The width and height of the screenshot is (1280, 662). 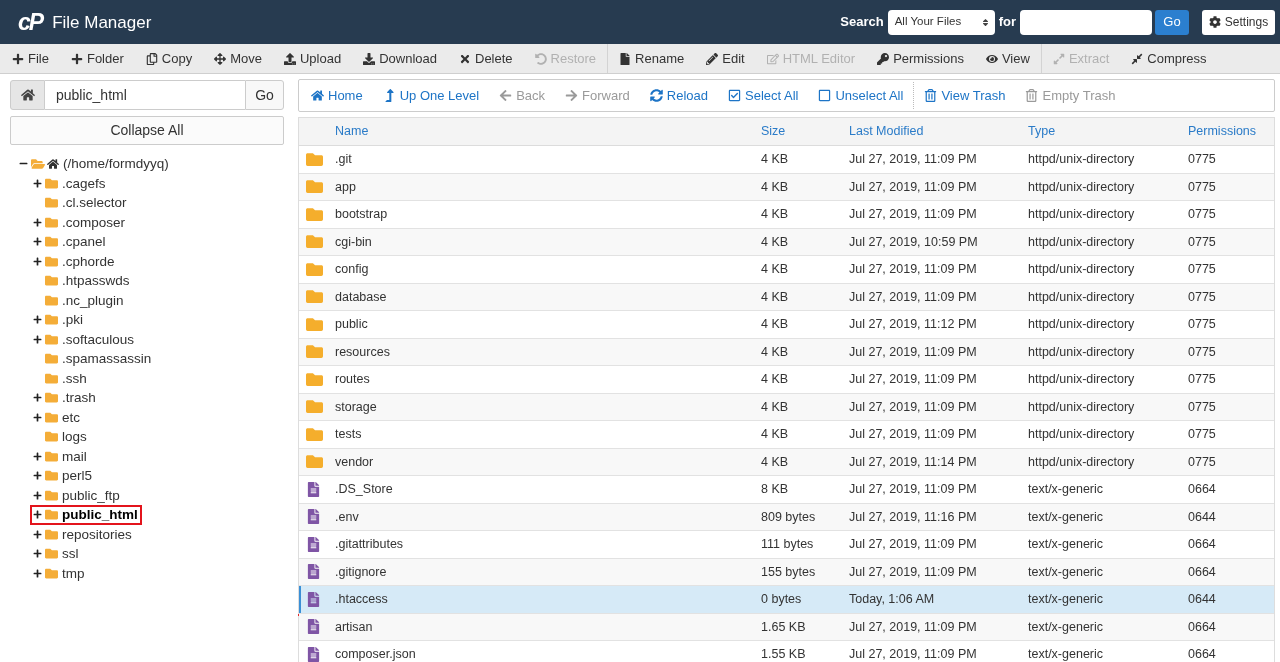 What do you see at coordinates (312, 58) in the screenshot?
I see `toolbar-button: Upload` at bounding box center [312, 58].